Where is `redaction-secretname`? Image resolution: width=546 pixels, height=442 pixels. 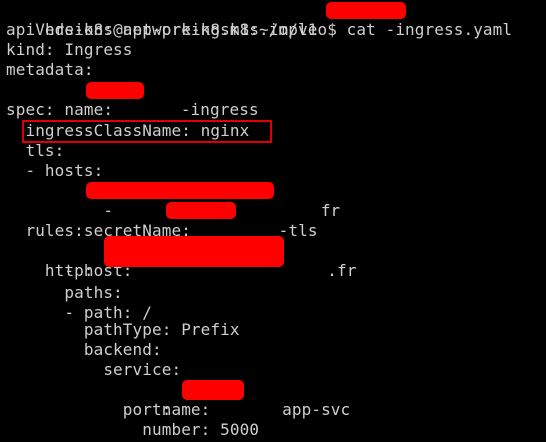 redaction-secretname is located at coordinates (201, 210).